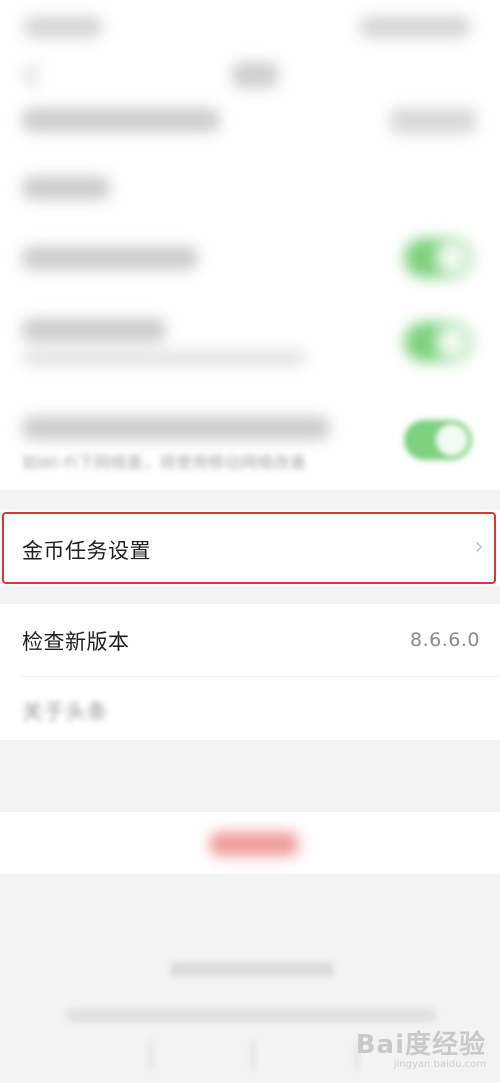  Describe the element at coordinates (65, 712) in the screenshot. I see `about-label: 关于头条` at that location.